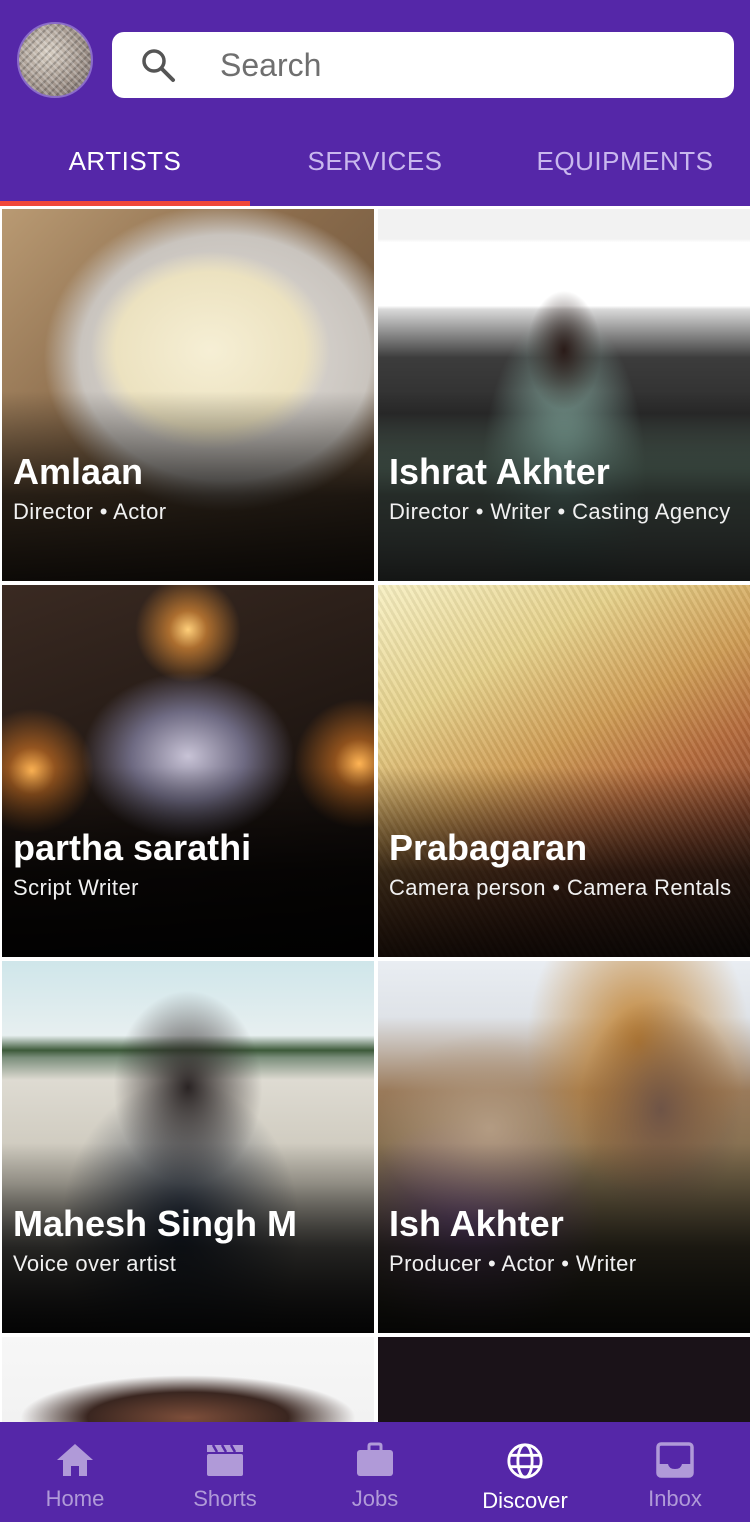  I want to click on tab-label: SERVICES, so click(375, 160).